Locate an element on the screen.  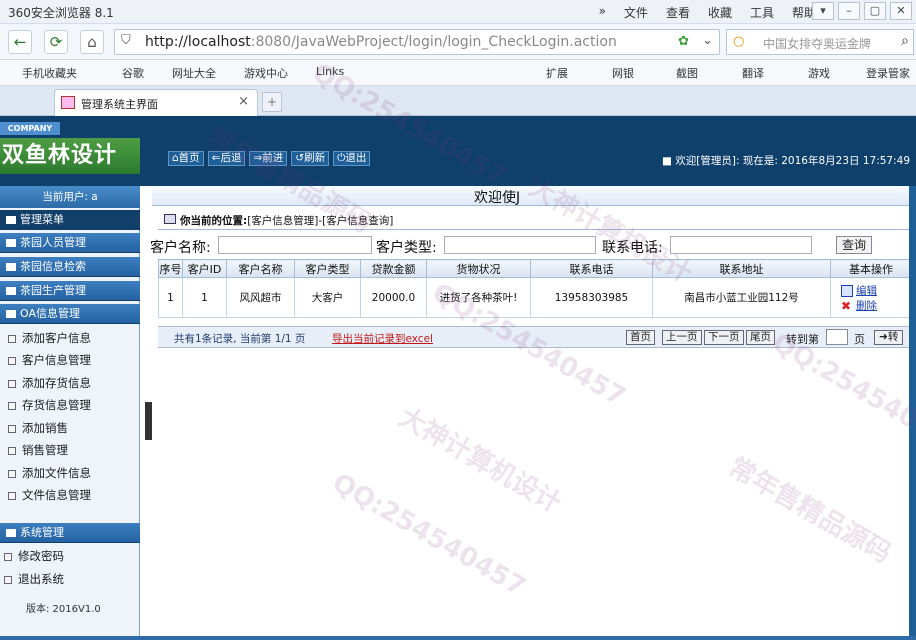
speed-icon: ✿ is located at coordinates (683, 41).